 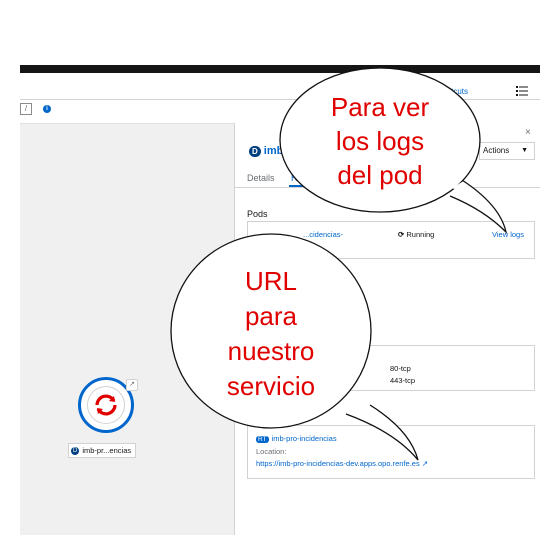 I want to click on logs-callout-line: del pod, so click(x=379, y=175).